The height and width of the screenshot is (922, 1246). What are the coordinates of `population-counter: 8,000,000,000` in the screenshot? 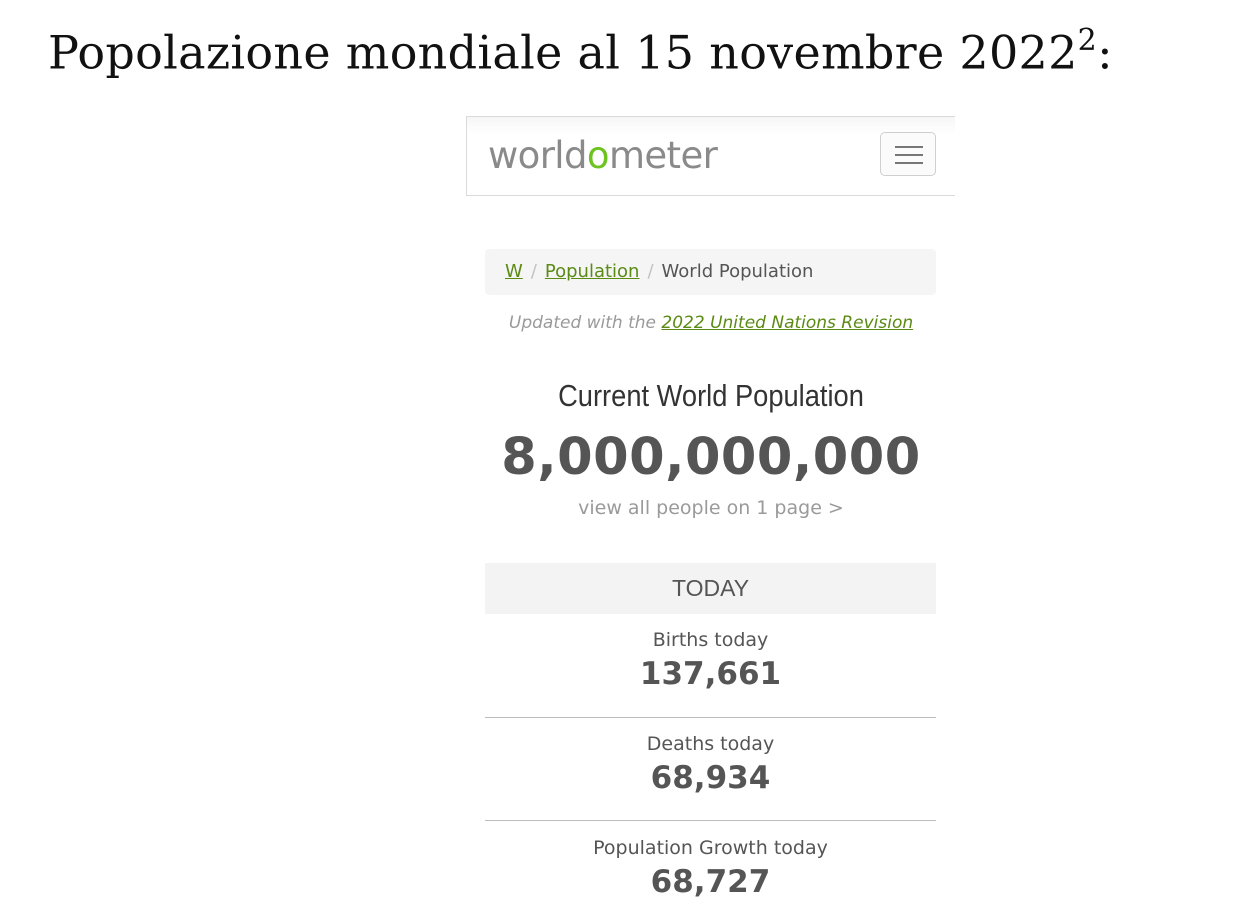 It's located at (711, 457).